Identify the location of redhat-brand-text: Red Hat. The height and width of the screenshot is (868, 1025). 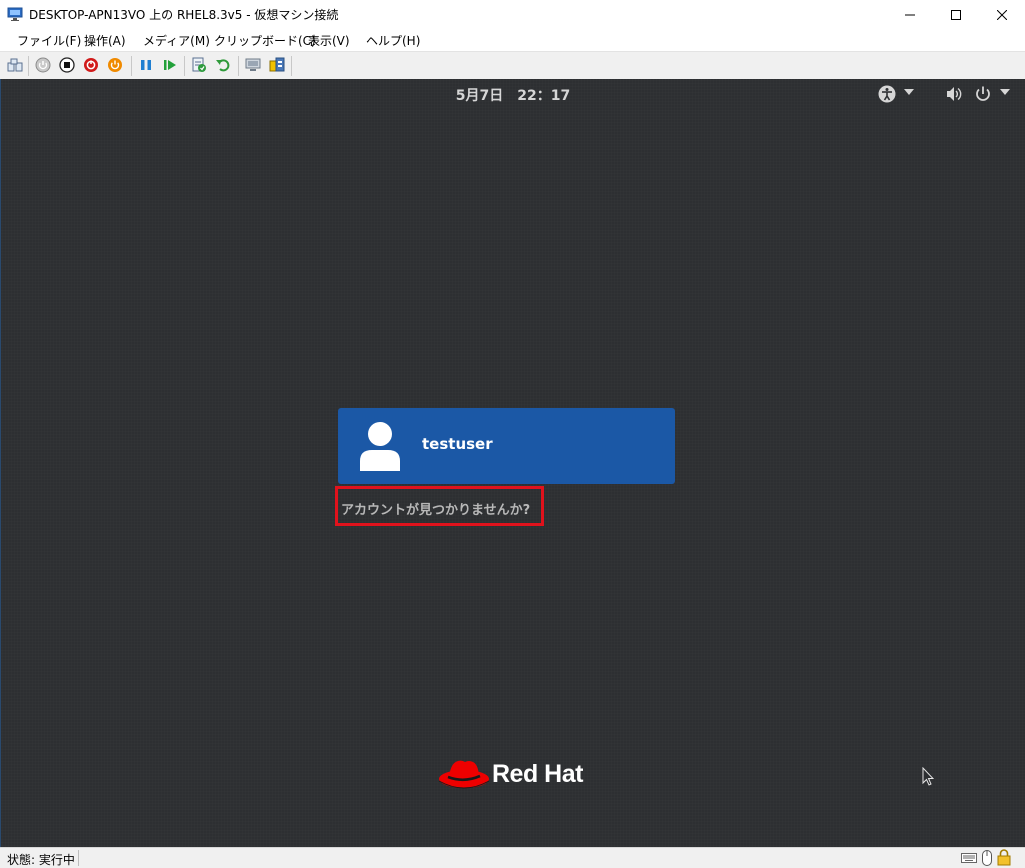
(537, 774).